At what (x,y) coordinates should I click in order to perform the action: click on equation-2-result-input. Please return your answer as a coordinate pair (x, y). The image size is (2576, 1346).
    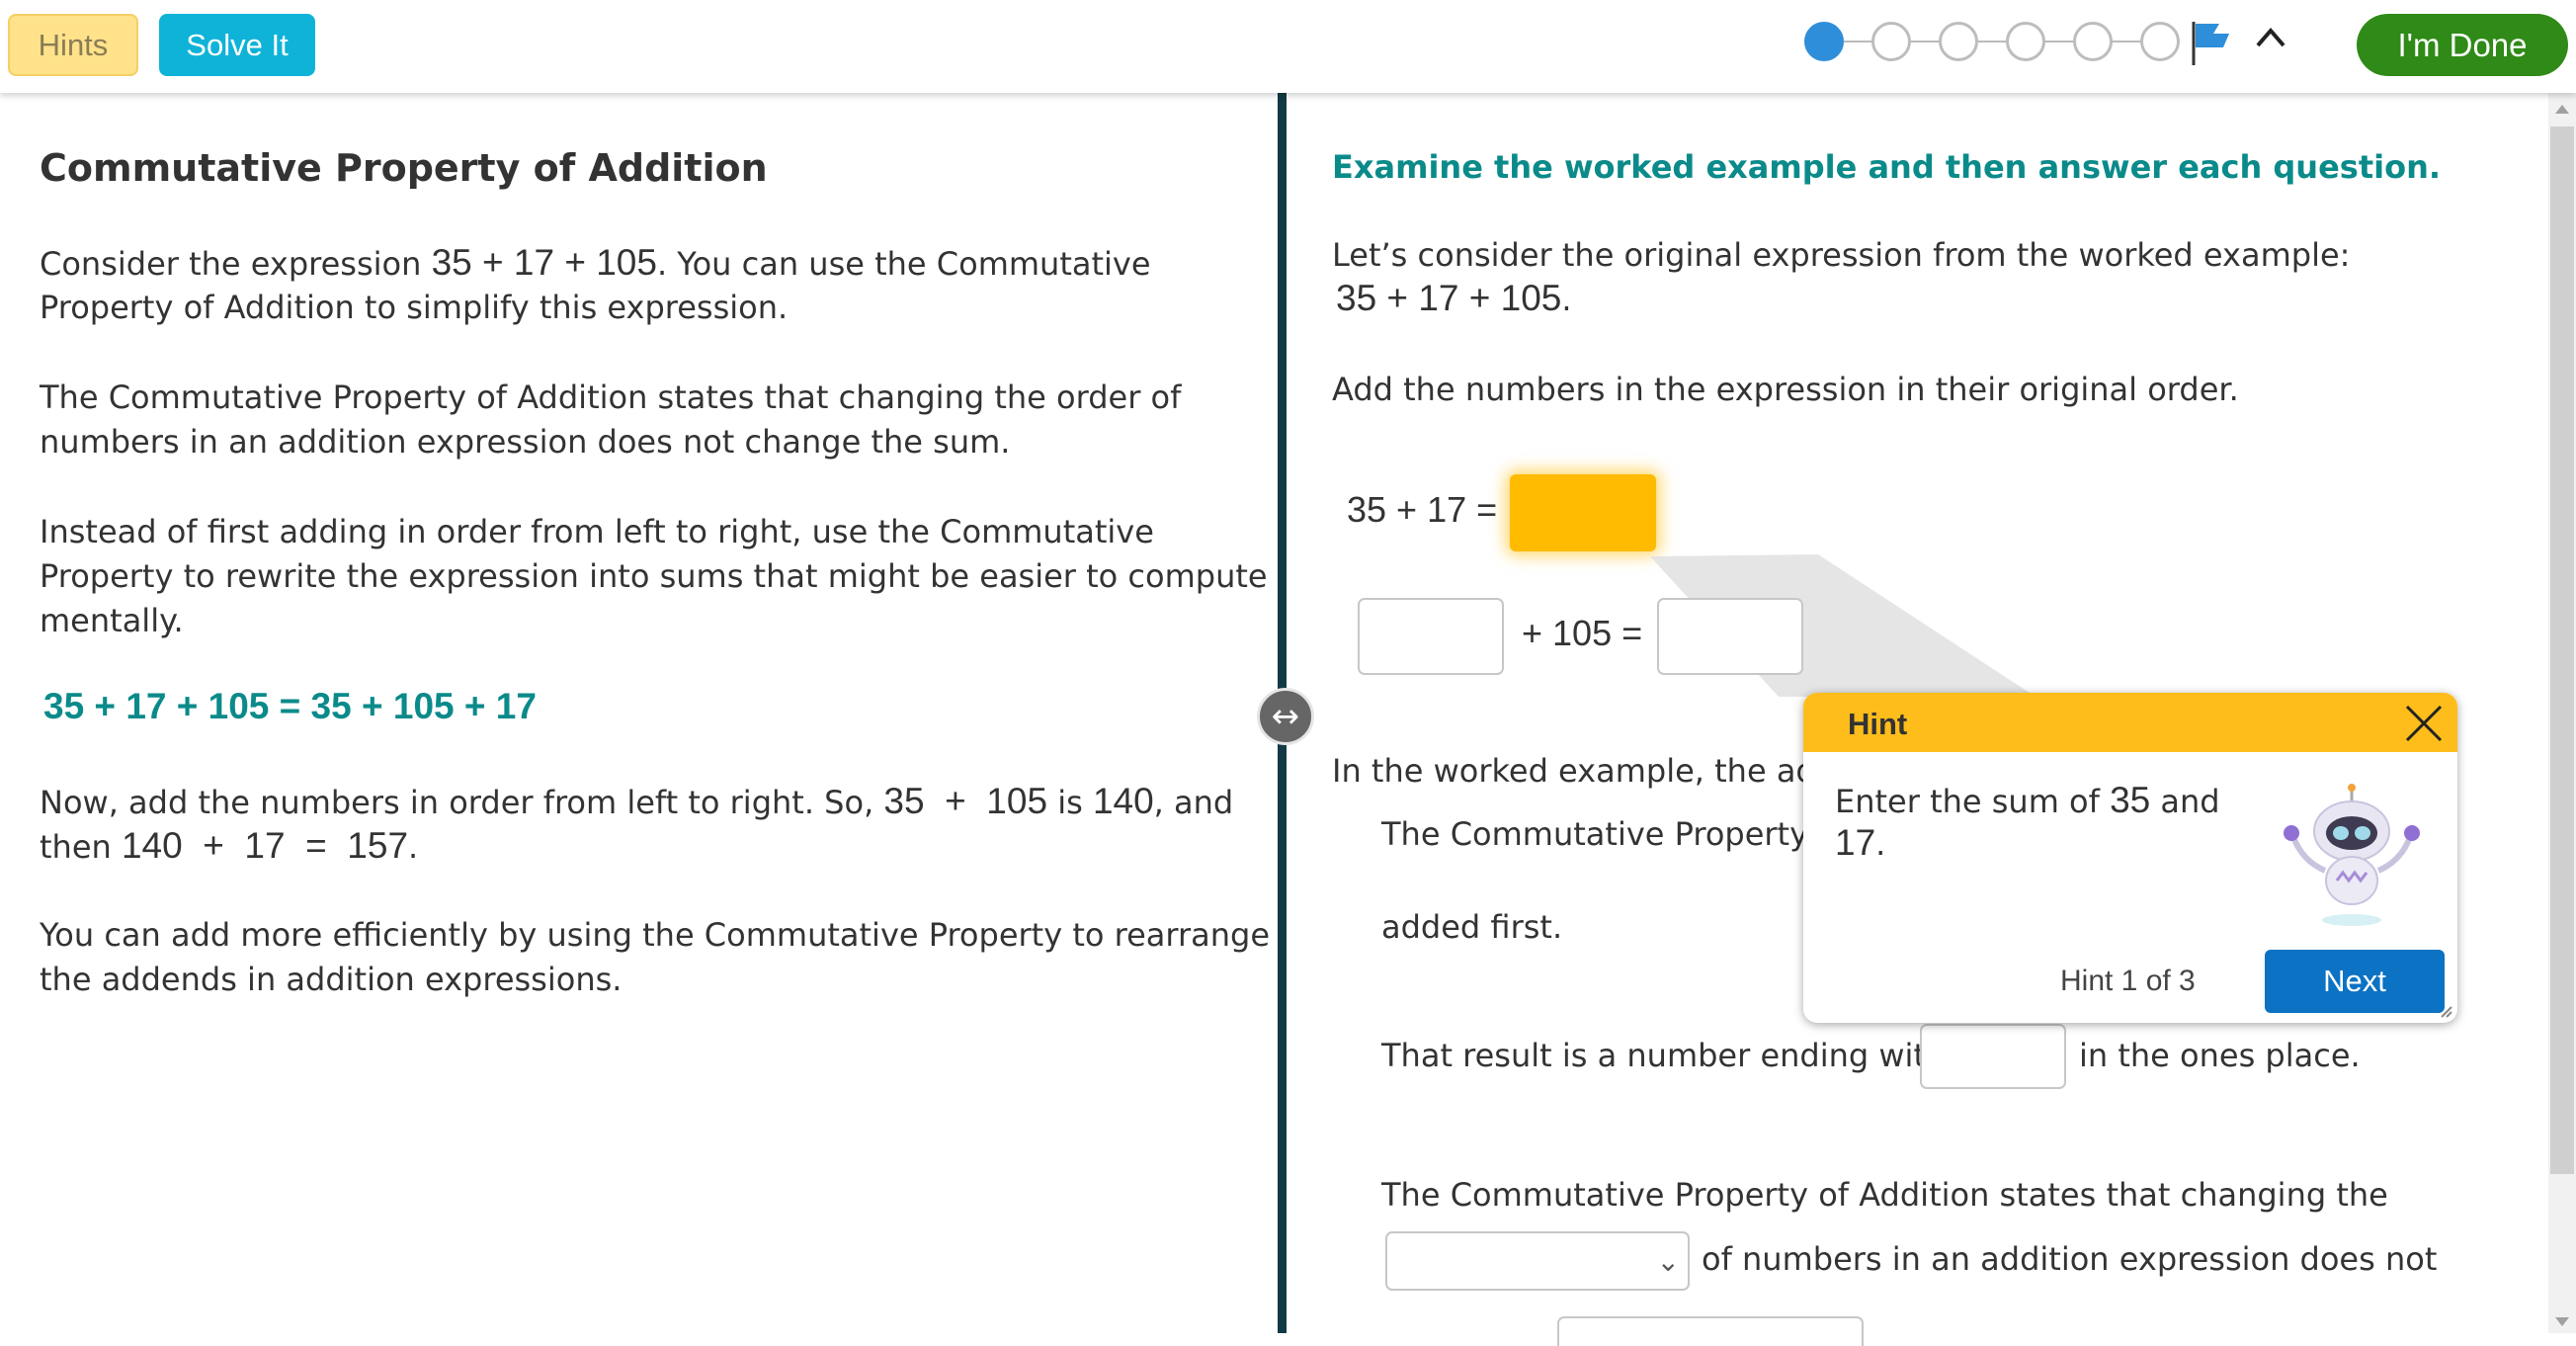
    Looking at the image, I should click on (1730, 636).